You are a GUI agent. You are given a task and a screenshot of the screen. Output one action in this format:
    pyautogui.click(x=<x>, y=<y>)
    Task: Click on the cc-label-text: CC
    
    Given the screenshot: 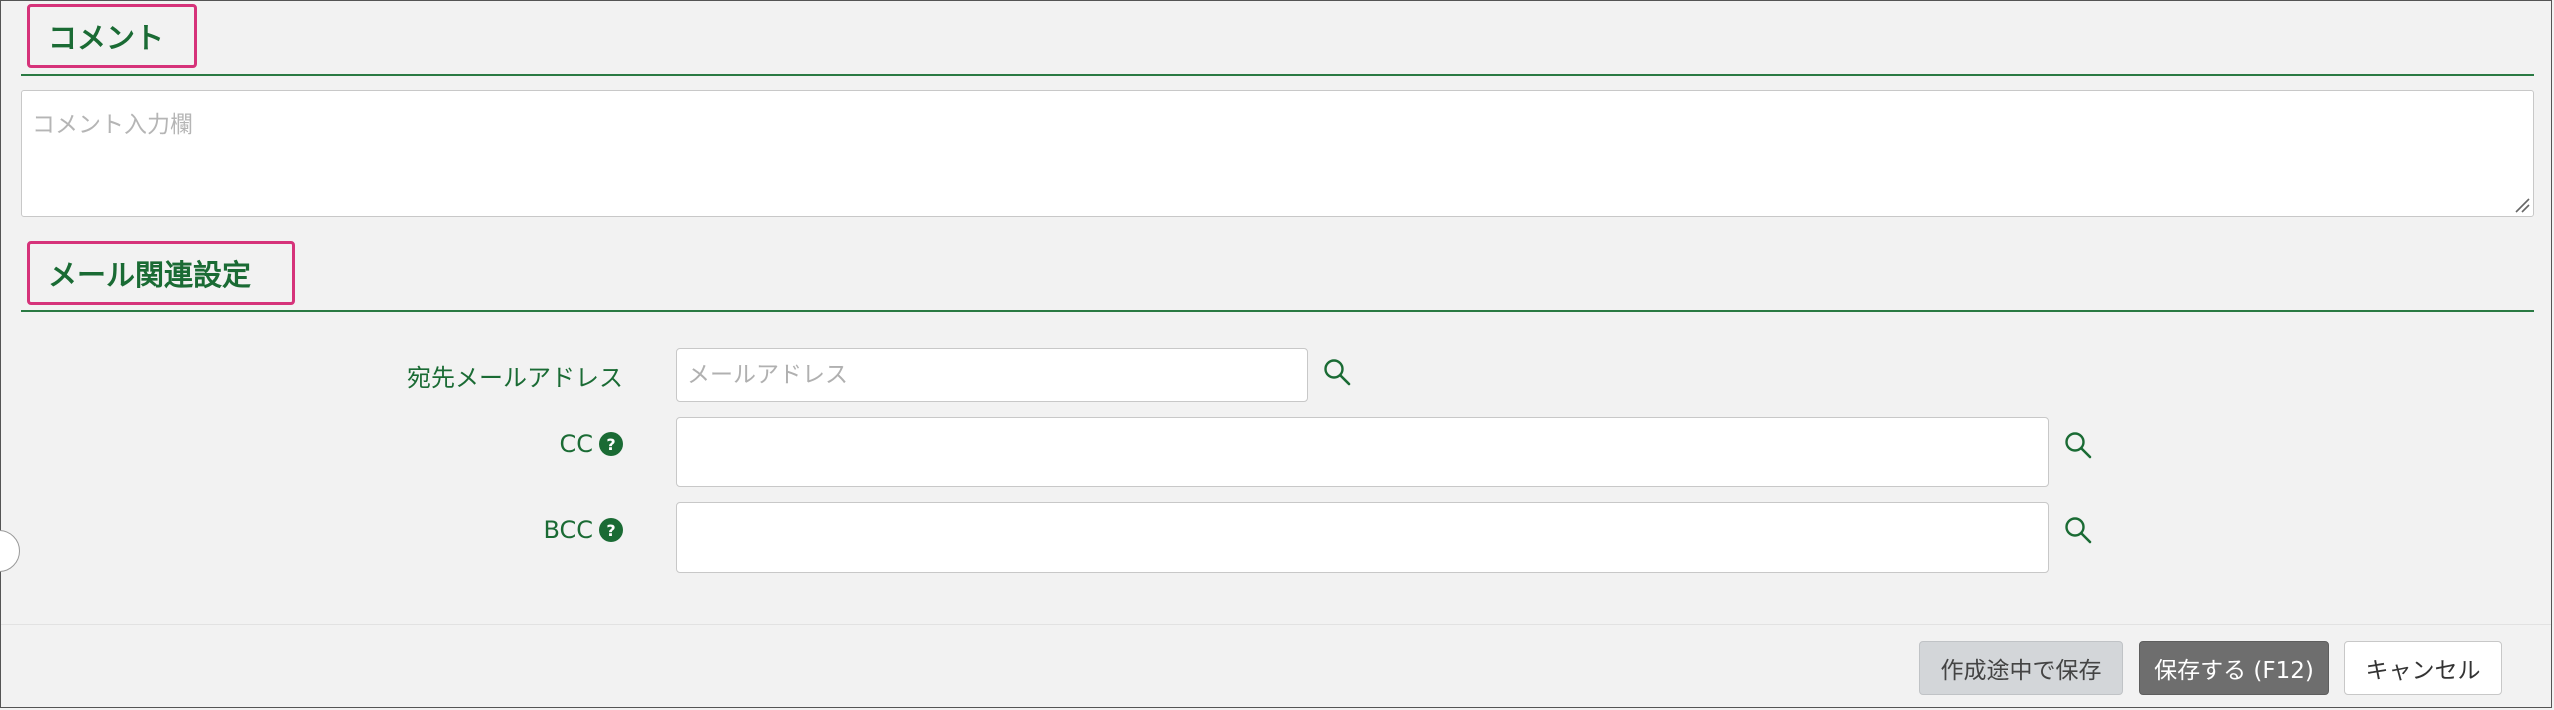 What is the action you would take?
    pyautogui.click(x=576, y=444)
    